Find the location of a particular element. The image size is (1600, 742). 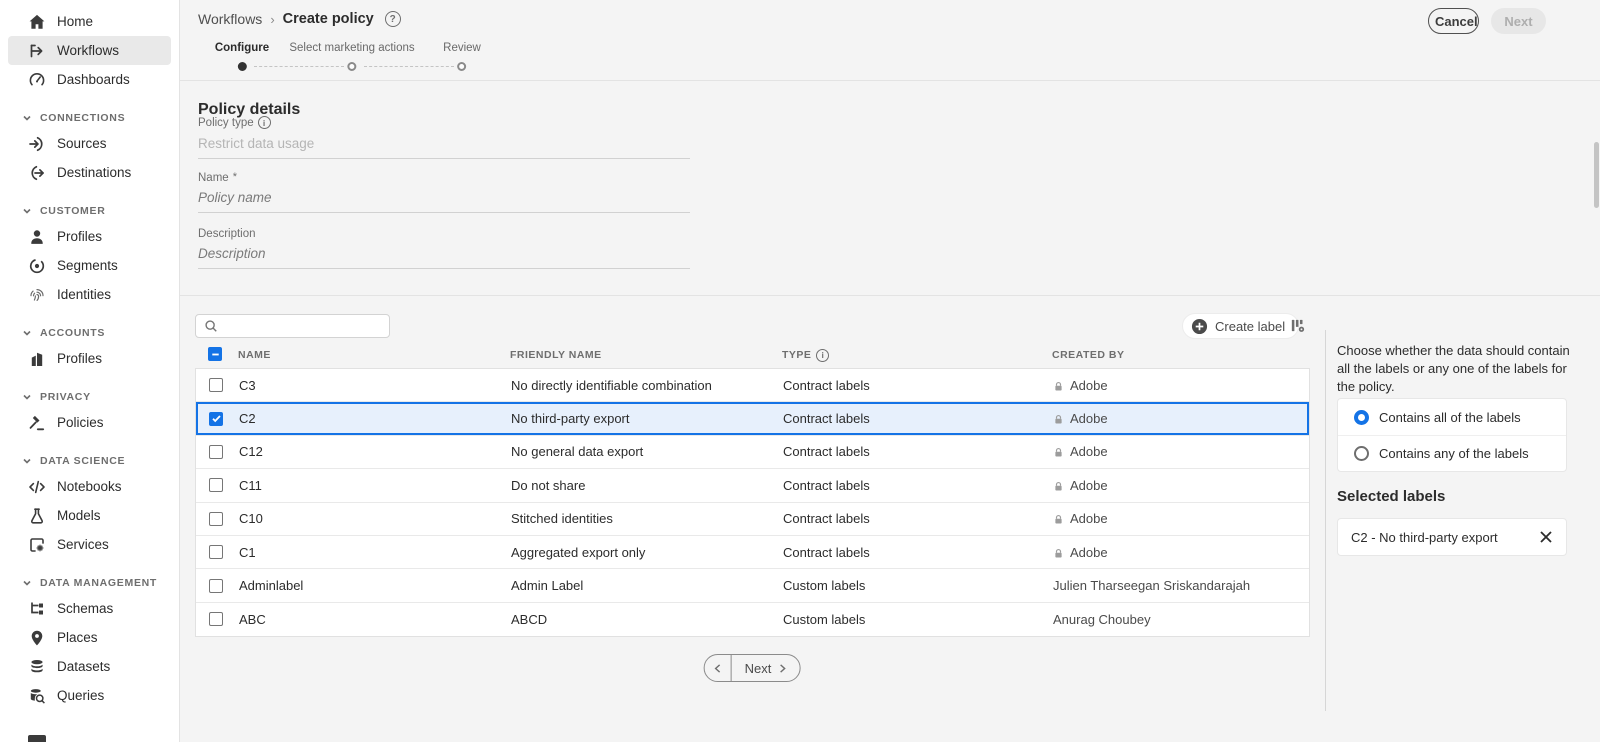

sidebar-item-home: Home is located at coordinates (89, 21).